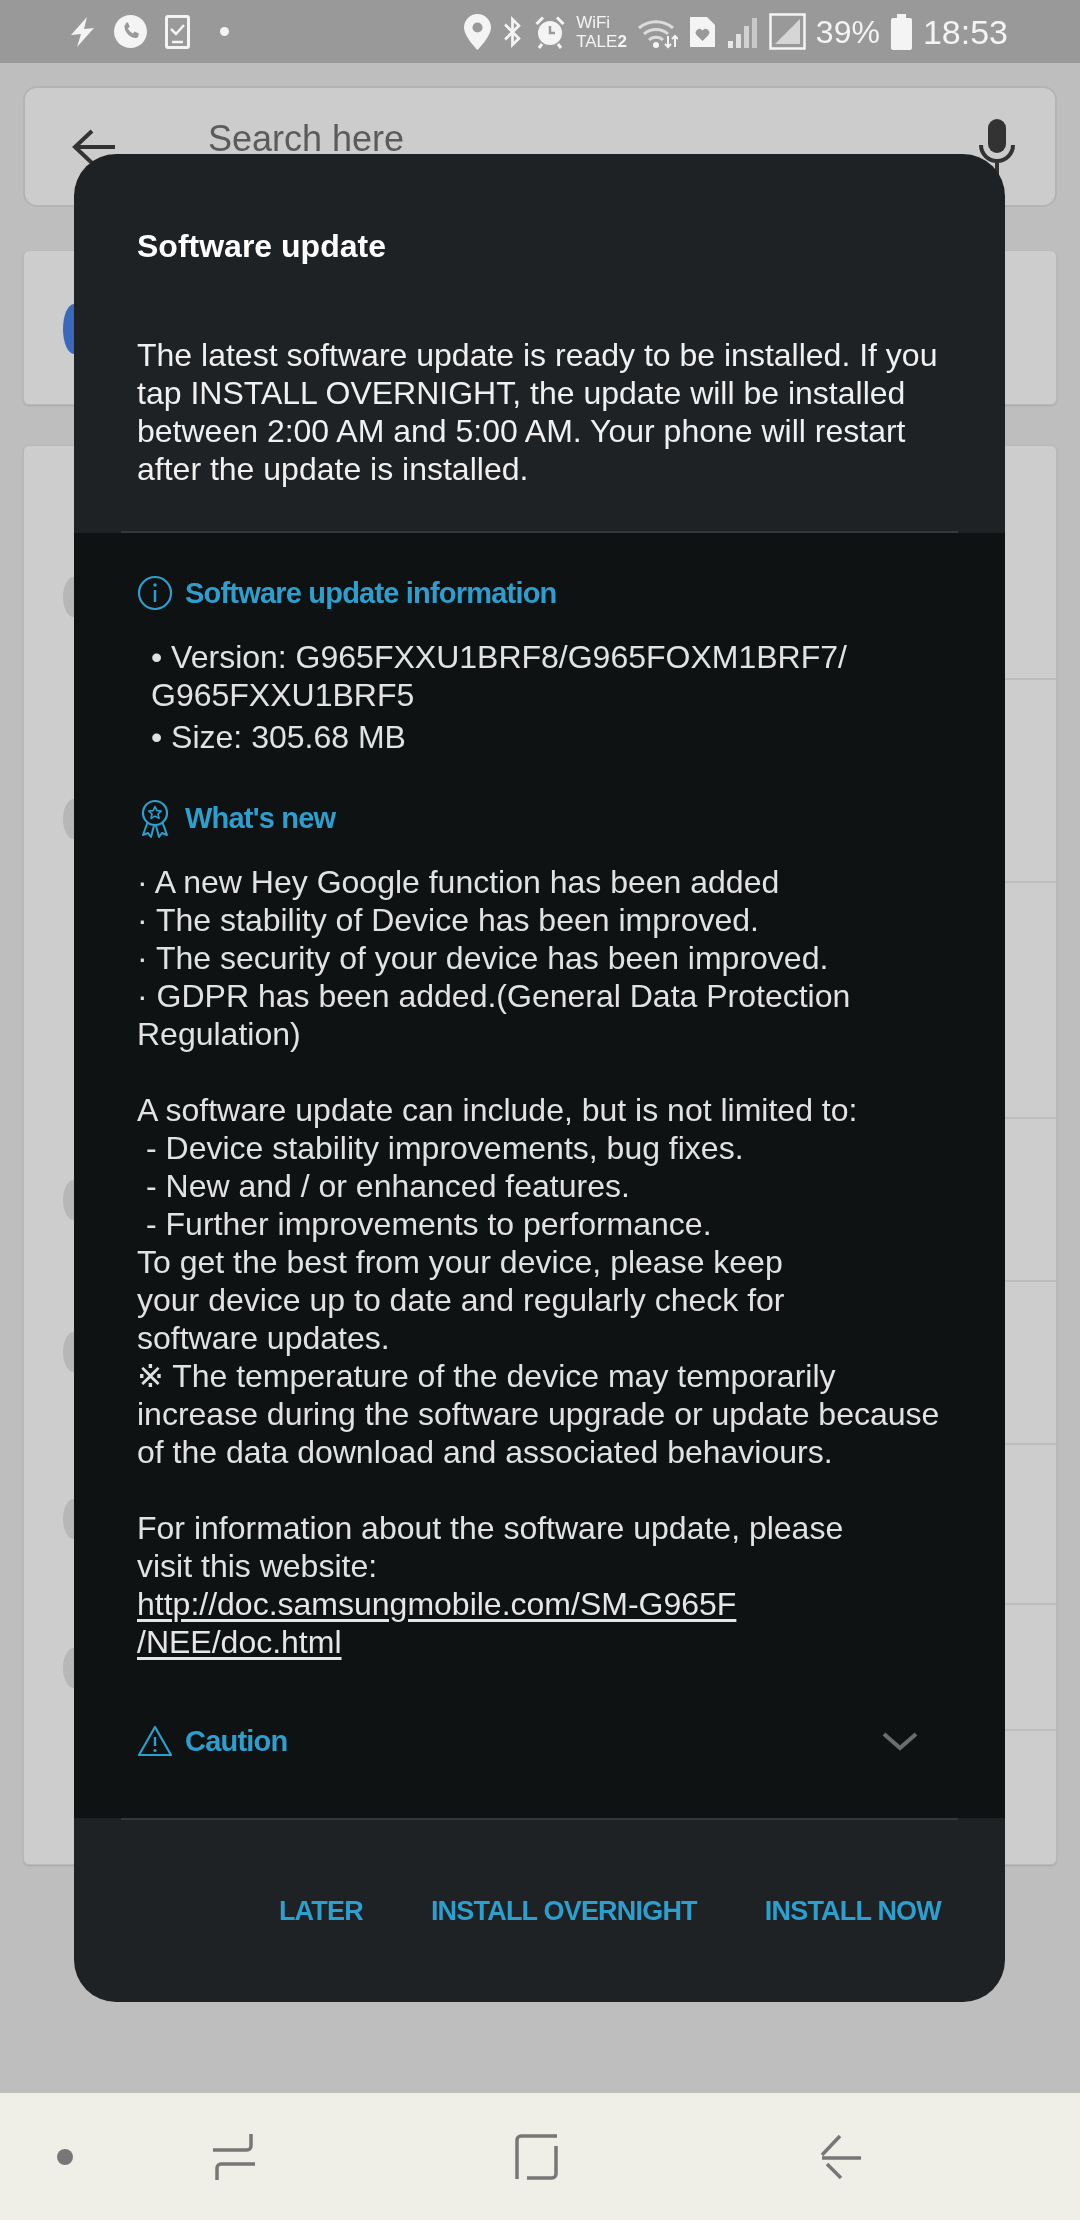  Describe the element at coordinates (130, 31) in the screenshot. I see `phone-icon` at that location.